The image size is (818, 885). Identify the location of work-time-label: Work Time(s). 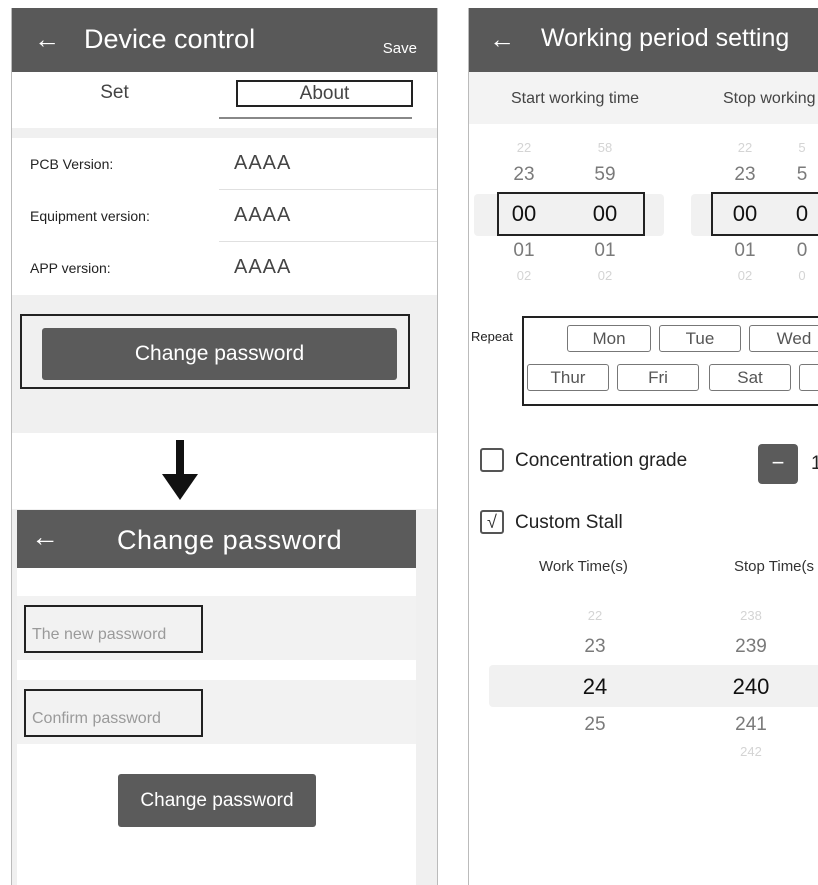
(583, 566).